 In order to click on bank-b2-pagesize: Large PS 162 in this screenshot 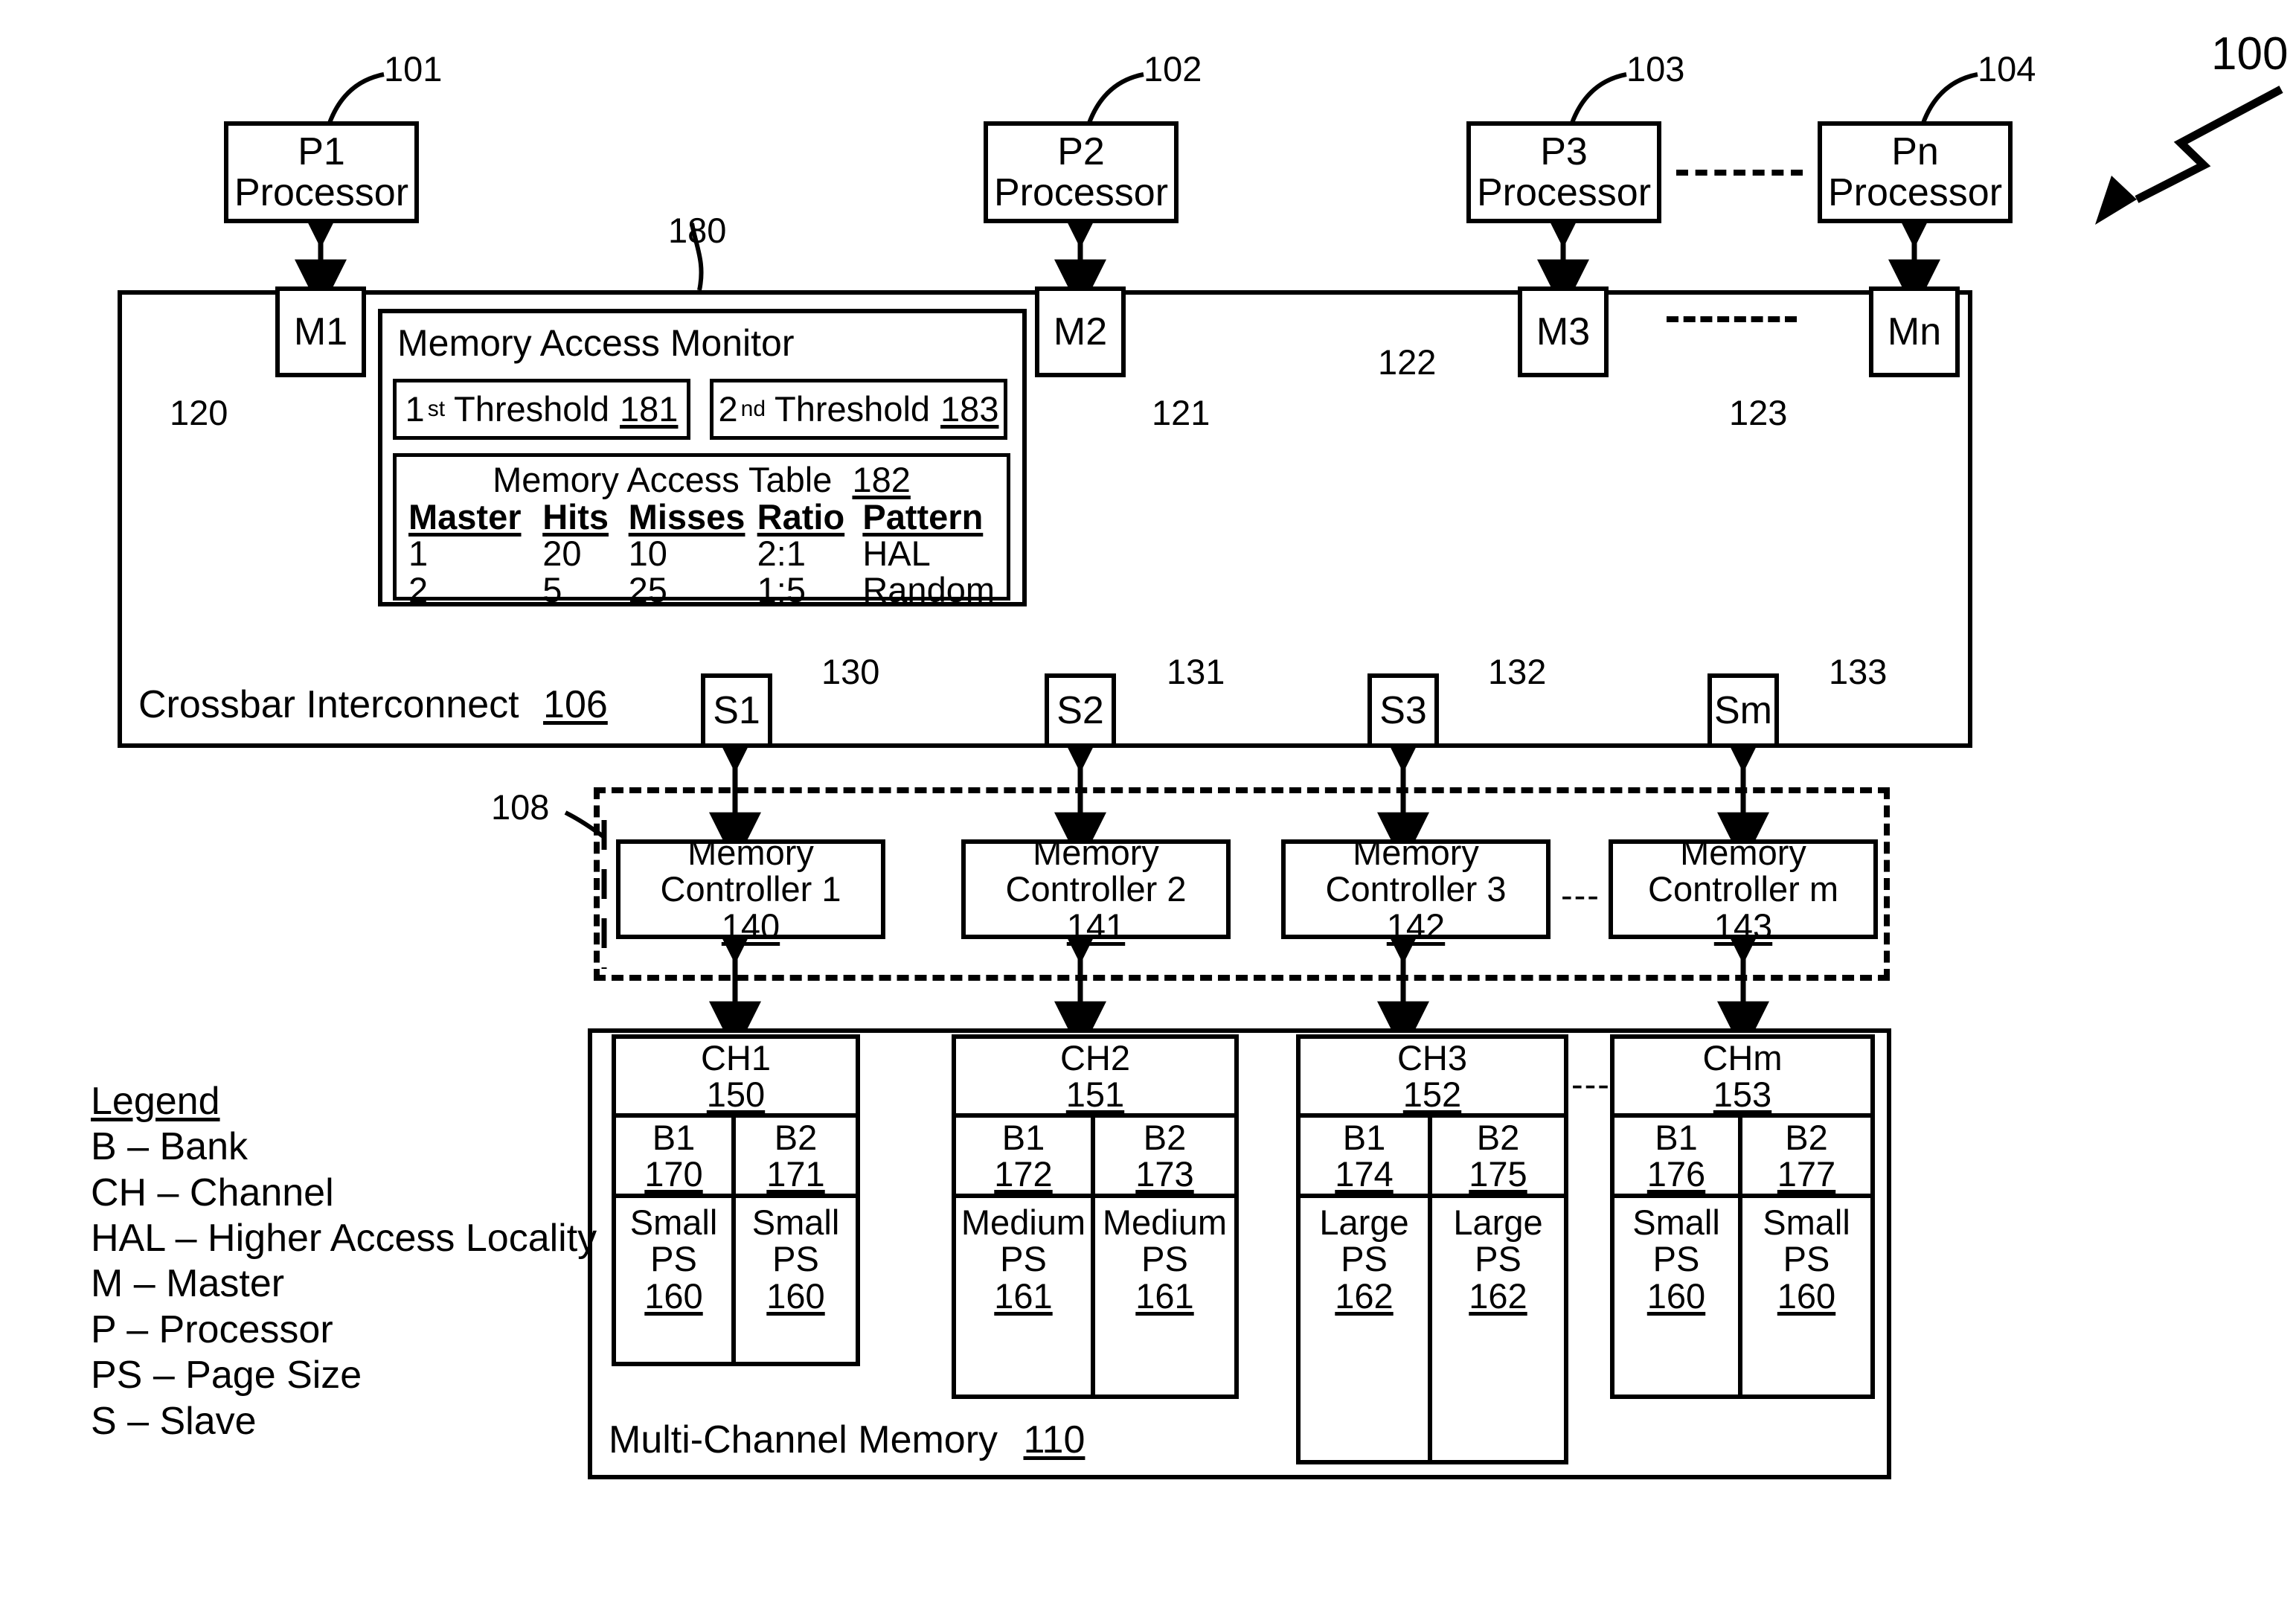, I will do `click(1498, 1329)`.